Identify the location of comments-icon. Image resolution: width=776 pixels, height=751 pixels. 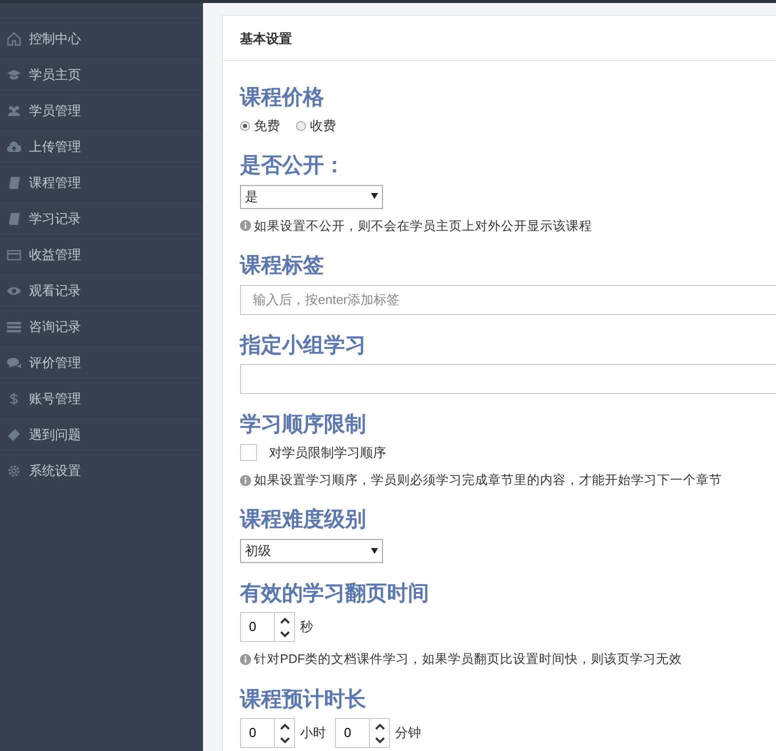
(14, 363).